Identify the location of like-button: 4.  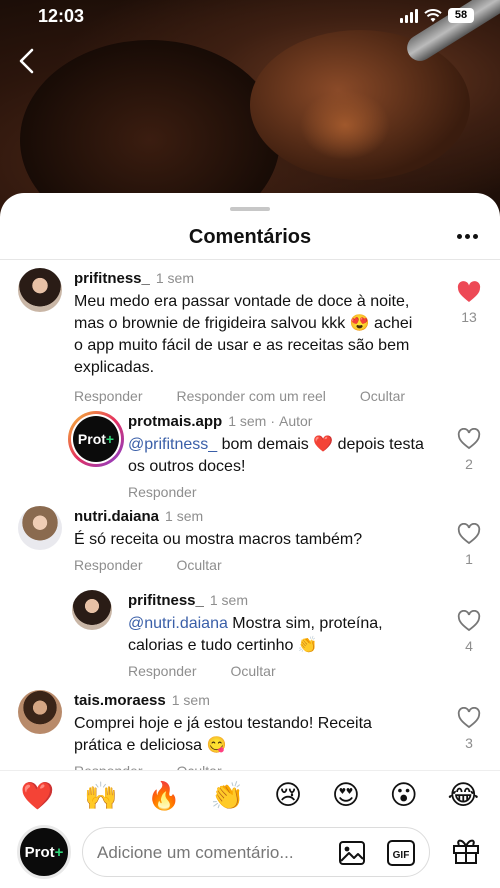
(469, 632).